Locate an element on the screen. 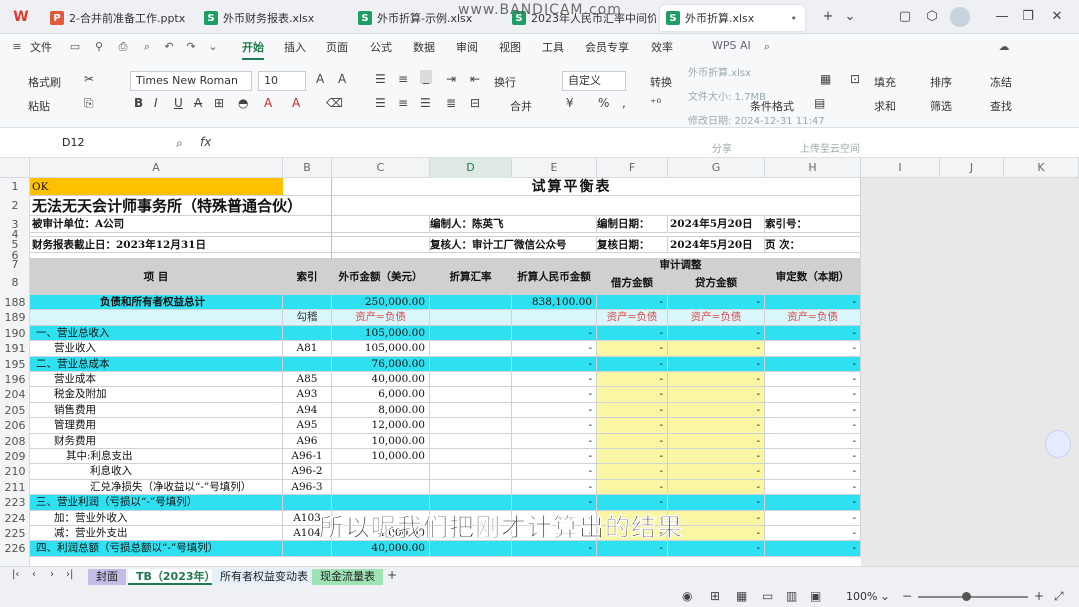 The width and height of the screenshot is (1079, 607). eye-icon: ◉ is located at coordinates (687, 596).